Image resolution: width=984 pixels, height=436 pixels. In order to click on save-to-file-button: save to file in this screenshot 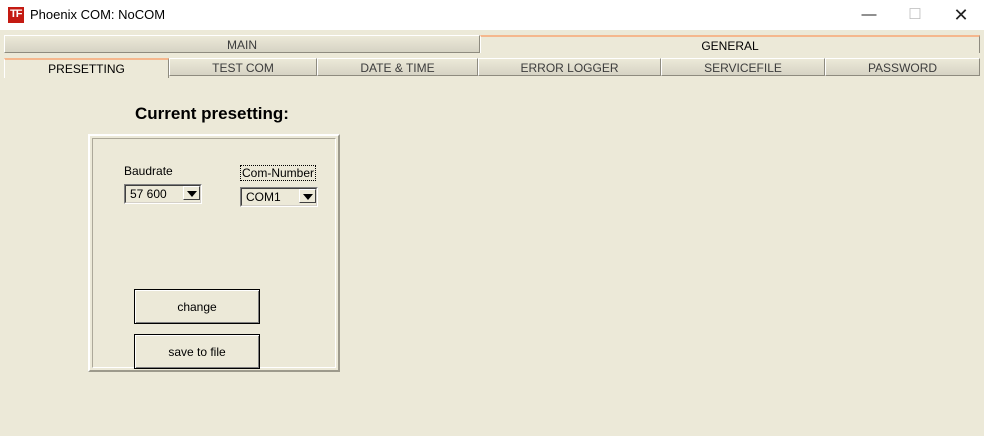, I will do `click(197, 351)`.